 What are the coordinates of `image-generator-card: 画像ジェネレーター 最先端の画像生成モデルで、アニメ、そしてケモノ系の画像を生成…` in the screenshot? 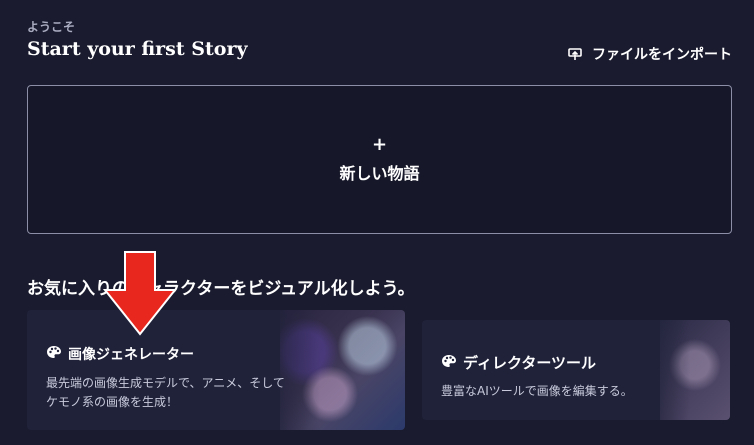 It's located at (216, 370).